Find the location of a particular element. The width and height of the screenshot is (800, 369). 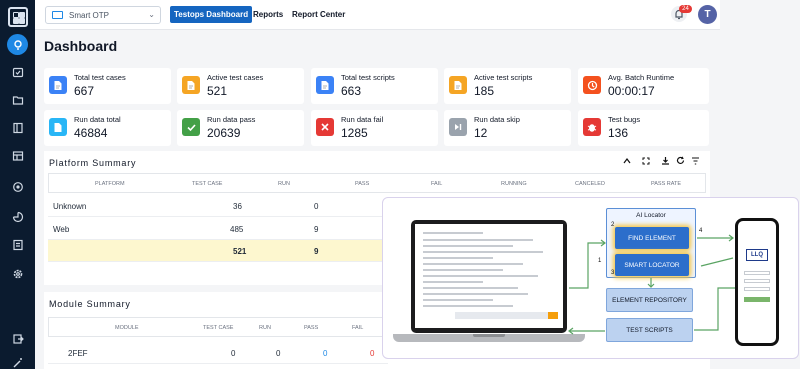

flow-arrows is located at coordinates (651, 284).